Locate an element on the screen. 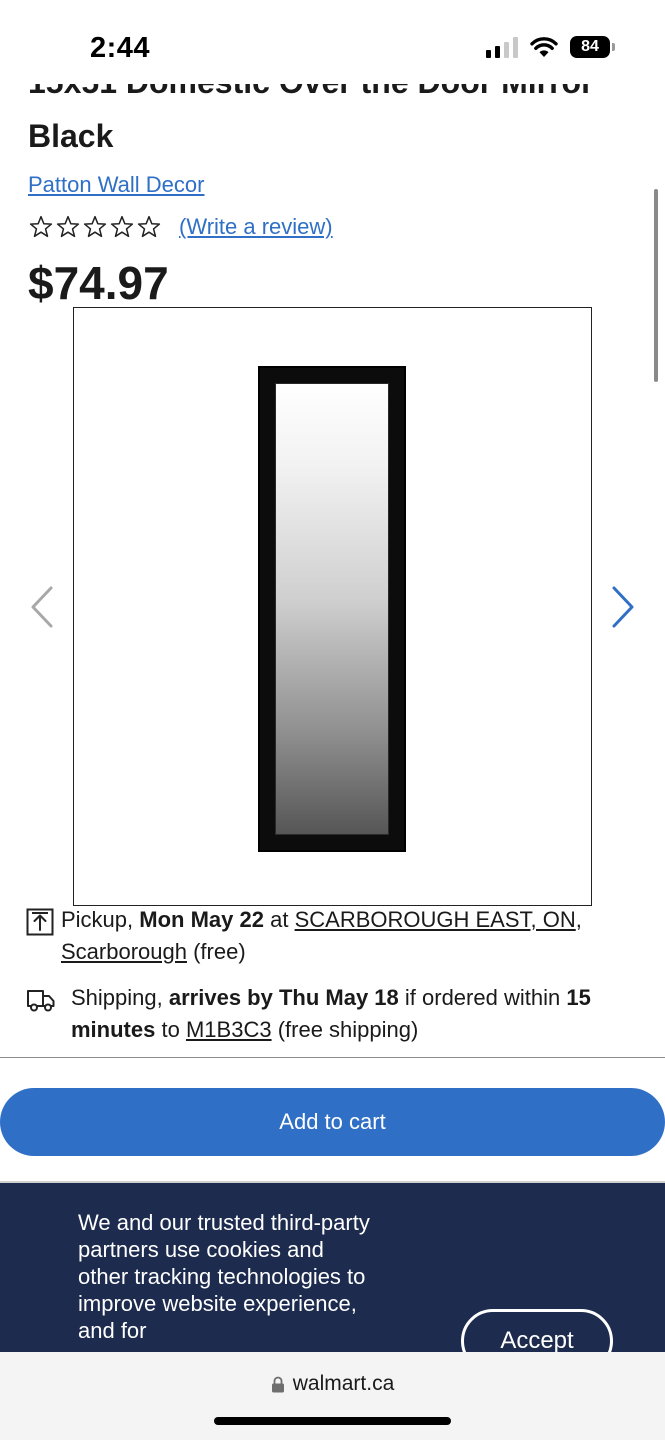 The width and height of the screenshot is (665, 1440). pickup-at: at is located at coordinates (279, 919).